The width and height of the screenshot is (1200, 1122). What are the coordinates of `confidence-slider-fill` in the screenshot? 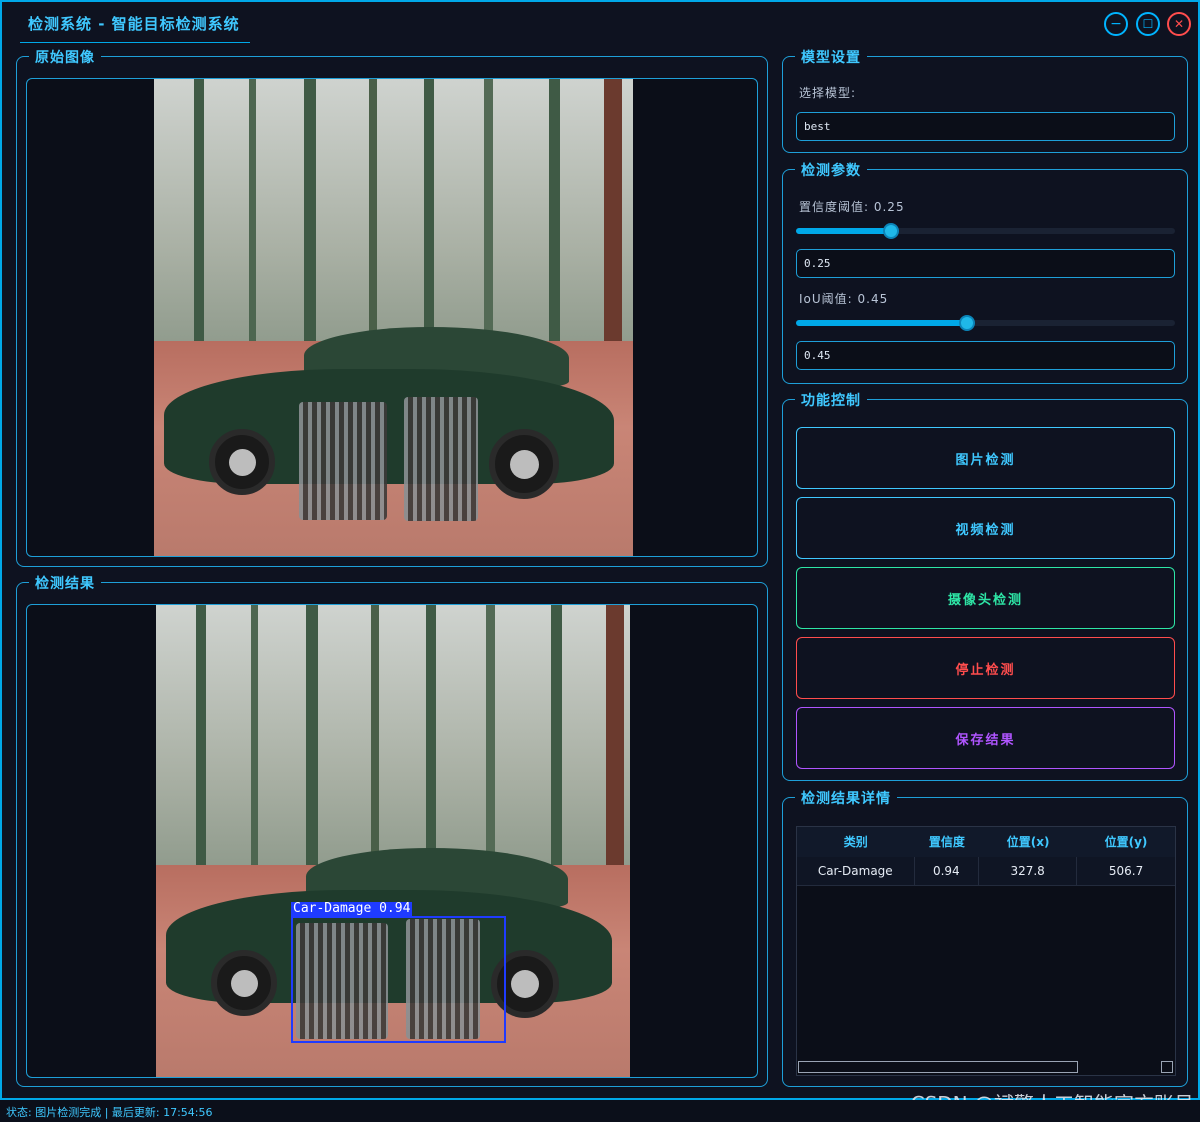 It's located at (843, 231).